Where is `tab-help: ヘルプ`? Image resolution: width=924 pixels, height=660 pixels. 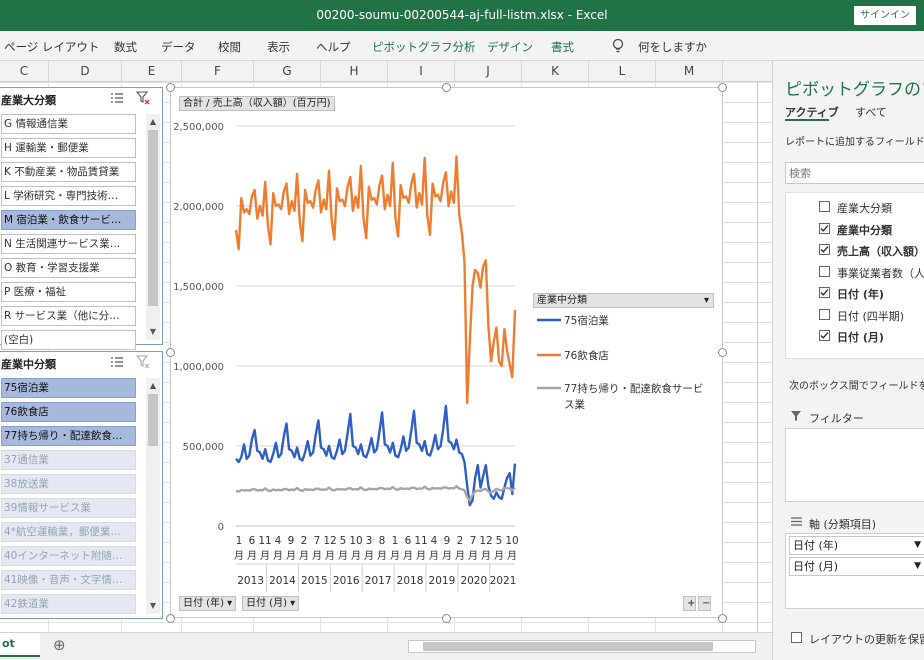
tab-help: ヘルプ is located at coordinates (333, 47).